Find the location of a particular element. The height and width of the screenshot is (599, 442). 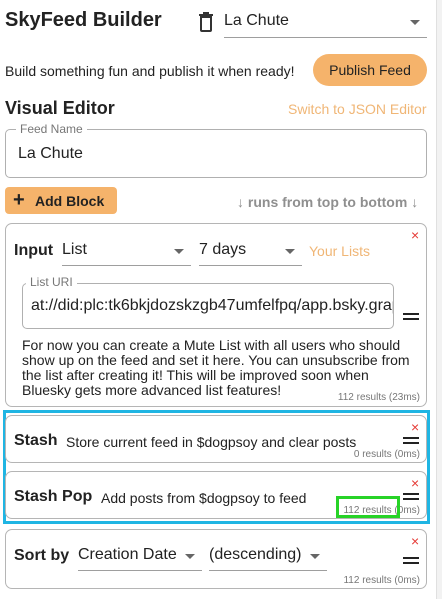

input-results: 112 results (23ms) is located at coordinates (378, 397).